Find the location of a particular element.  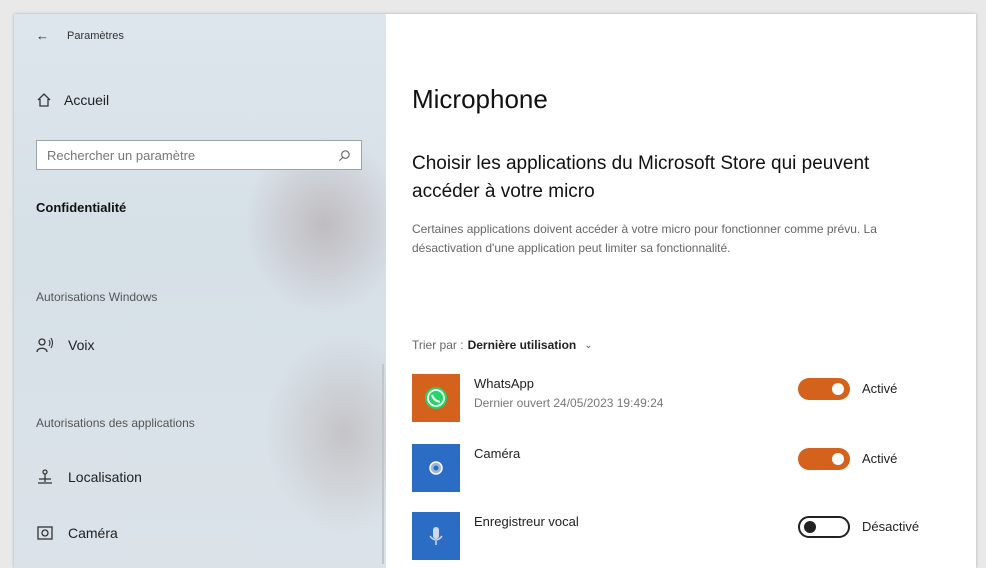

sort-value: Dernière utilisation is located at coordinates (522, 345).